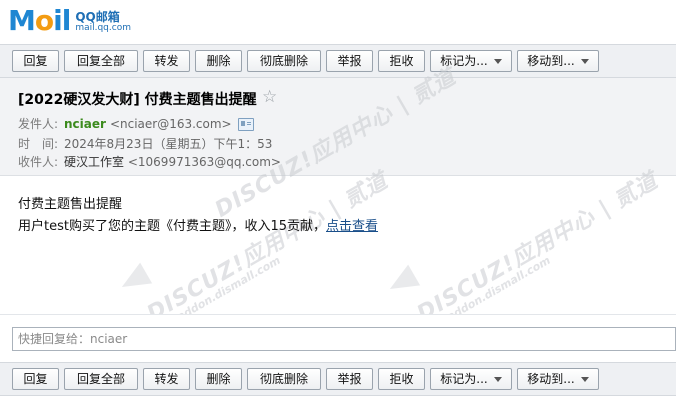 The width and height of the screenshot is (676, 414). Describe the element at coordinates (338, 22) in the screenshot. I see `header-bar: Moil QQ邮箱 mail.qq.com` at that location.